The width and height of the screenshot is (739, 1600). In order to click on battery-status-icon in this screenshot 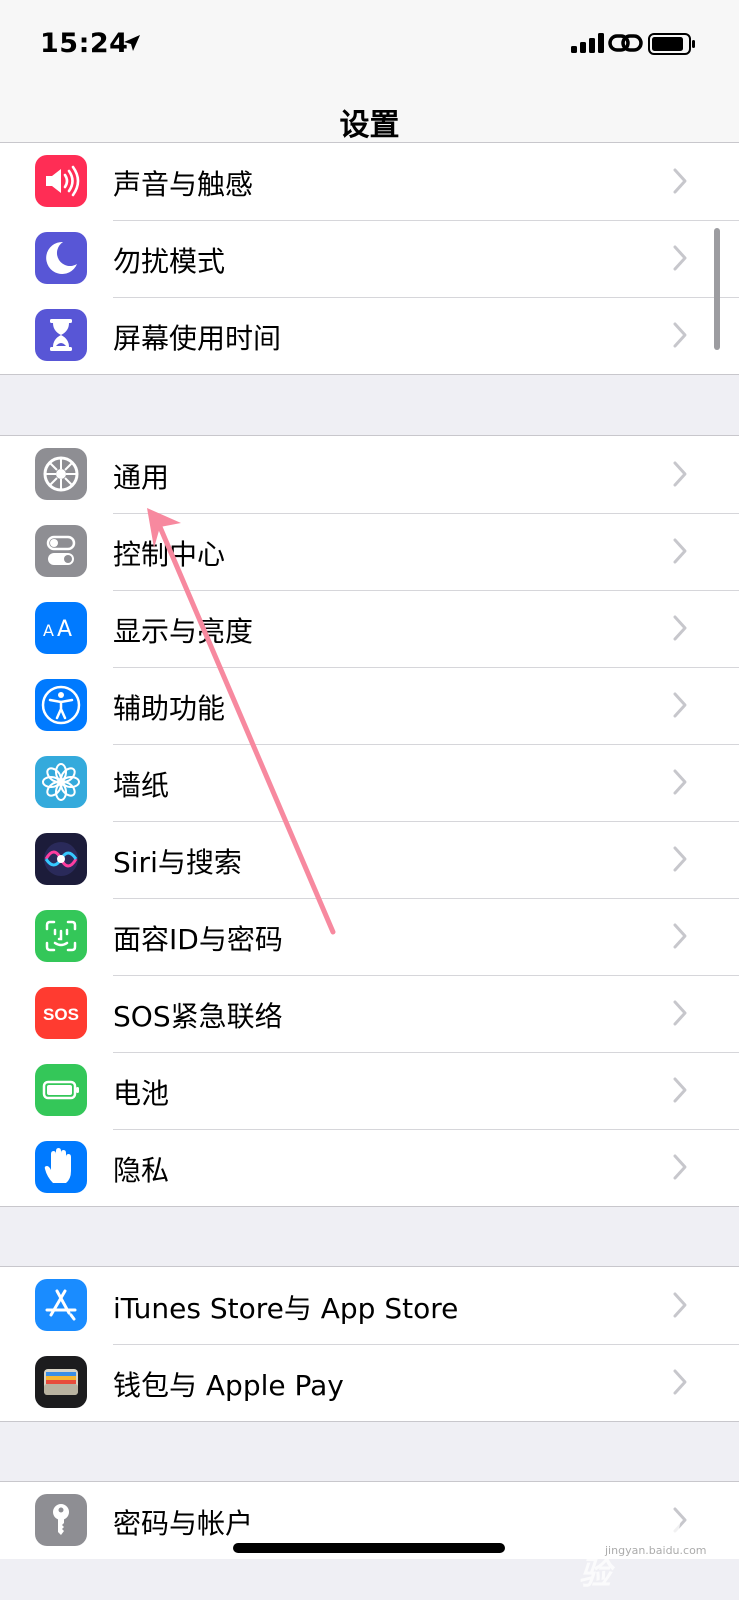, I will do `click(671, 44)`.